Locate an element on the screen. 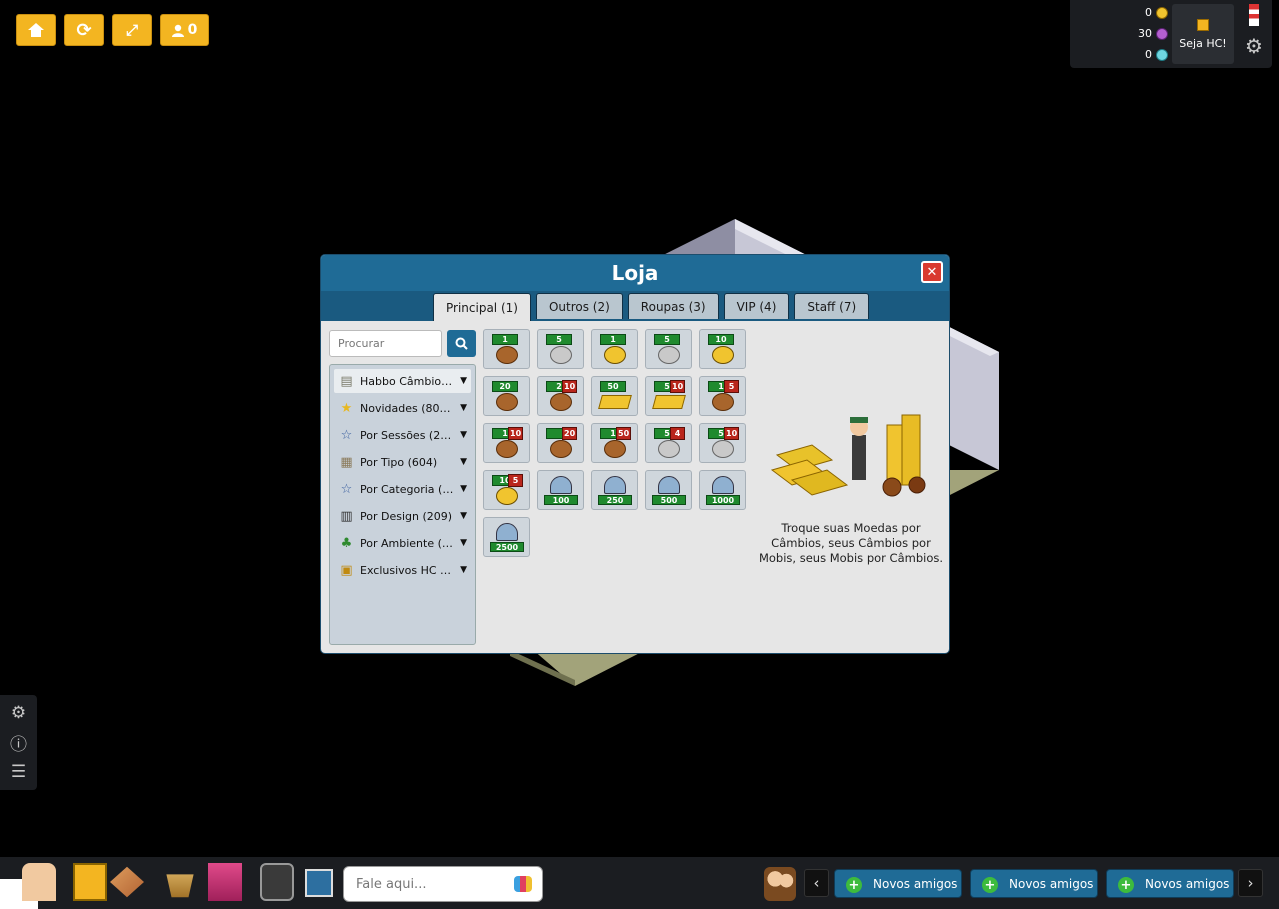 The height and width of the screenshot is (909, 1279). item-sign-value: 250 is located at coordinates (615, 500).